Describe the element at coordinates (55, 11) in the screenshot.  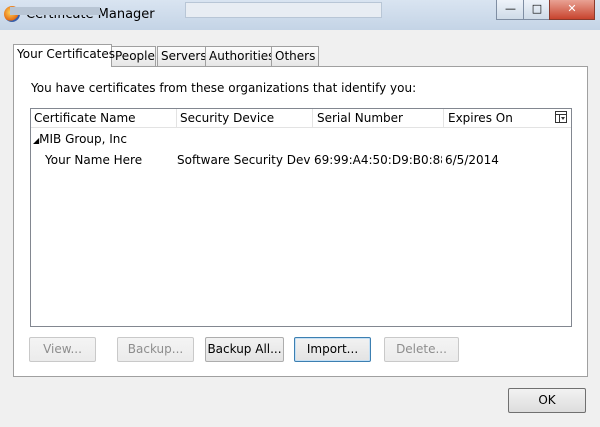
I see `background-window-text` at that location.